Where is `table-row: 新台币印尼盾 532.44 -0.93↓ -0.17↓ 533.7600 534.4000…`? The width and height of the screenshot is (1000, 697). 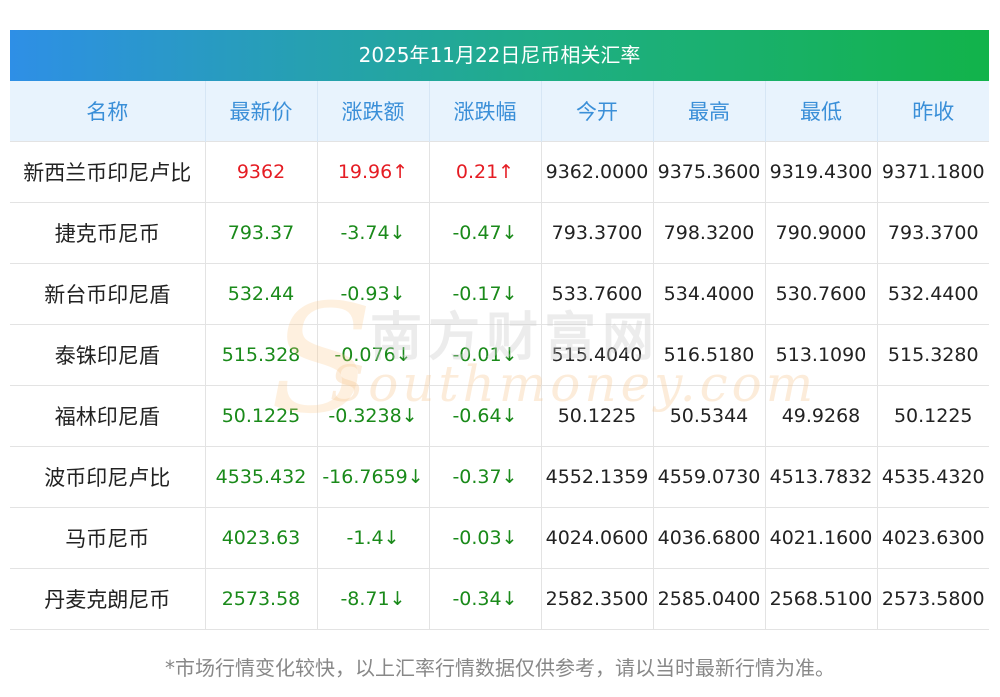
table-row: 新台币印尼盾 532.44 -0.93↓ -0.17↓ 533.7600 534.4000… is located at coordinates (499, 294).